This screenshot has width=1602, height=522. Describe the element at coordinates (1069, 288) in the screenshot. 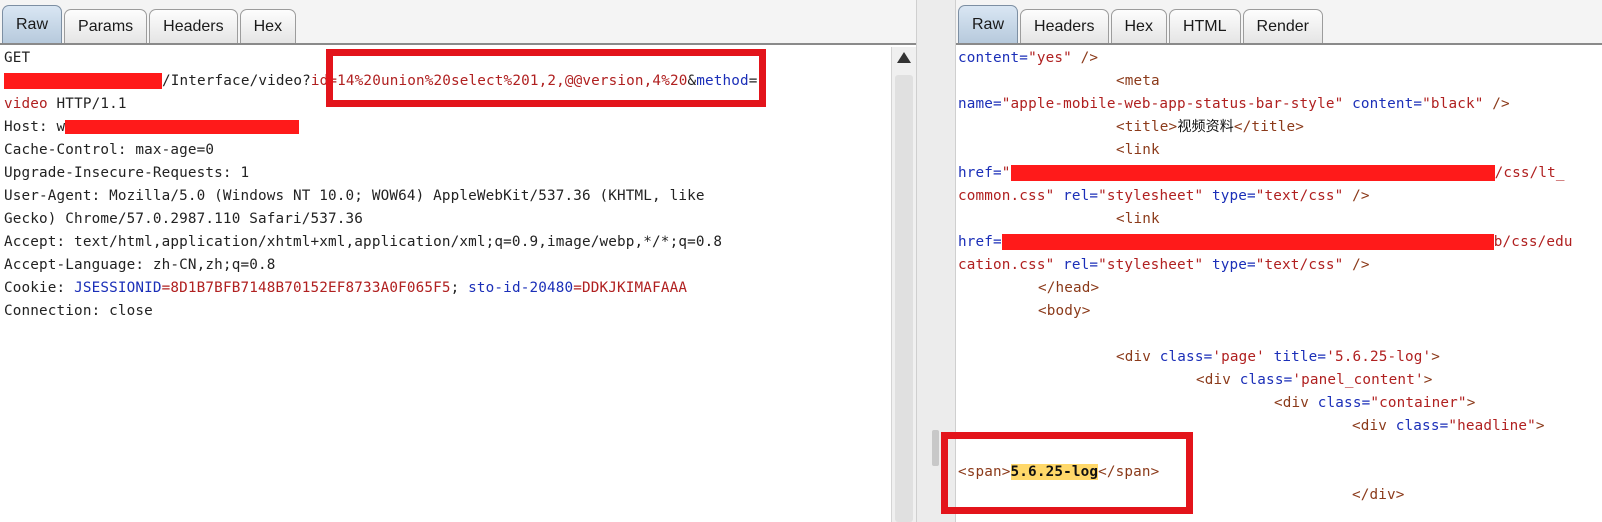

I see `response-line: </head>` at that location.